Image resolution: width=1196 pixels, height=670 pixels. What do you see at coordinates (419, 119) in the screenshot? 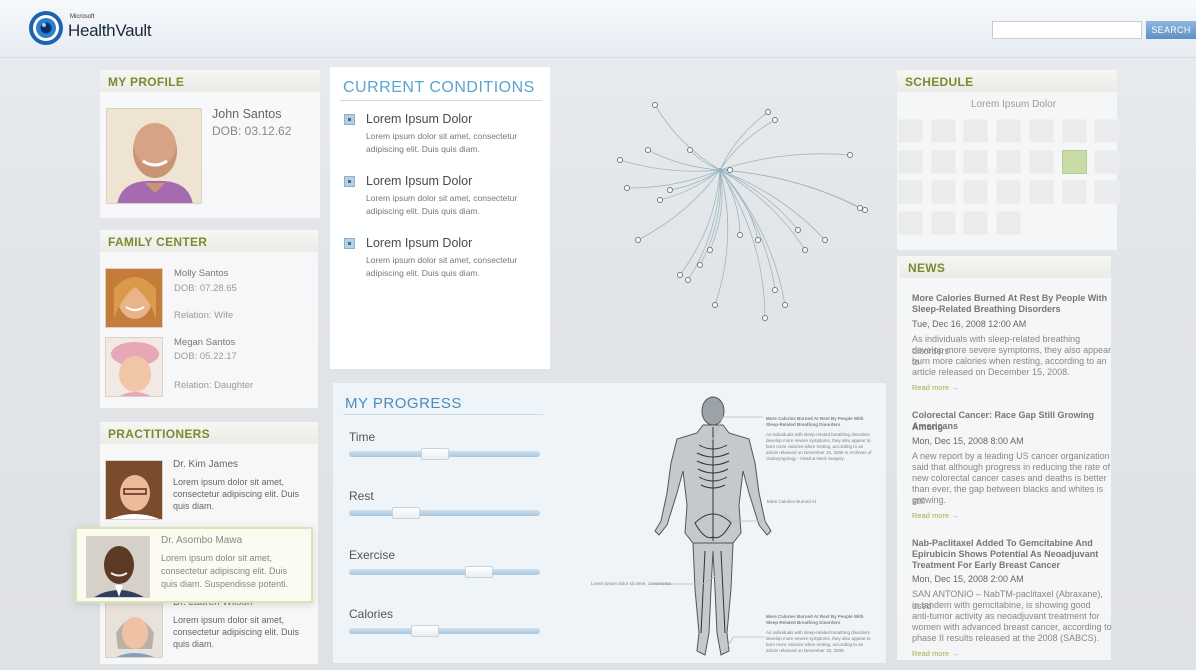
I see `condition-name-0: Lorem Ipsum Dolor` at bounding box center [419, 119].